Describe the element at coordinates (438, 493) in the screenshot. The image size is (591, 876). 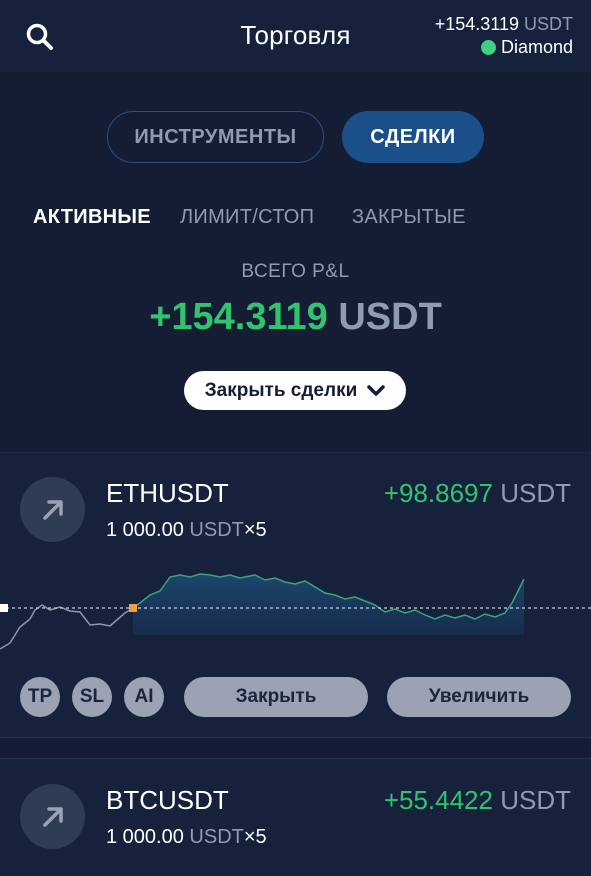
I see `position-pnl-value: +98.8697` at that location.